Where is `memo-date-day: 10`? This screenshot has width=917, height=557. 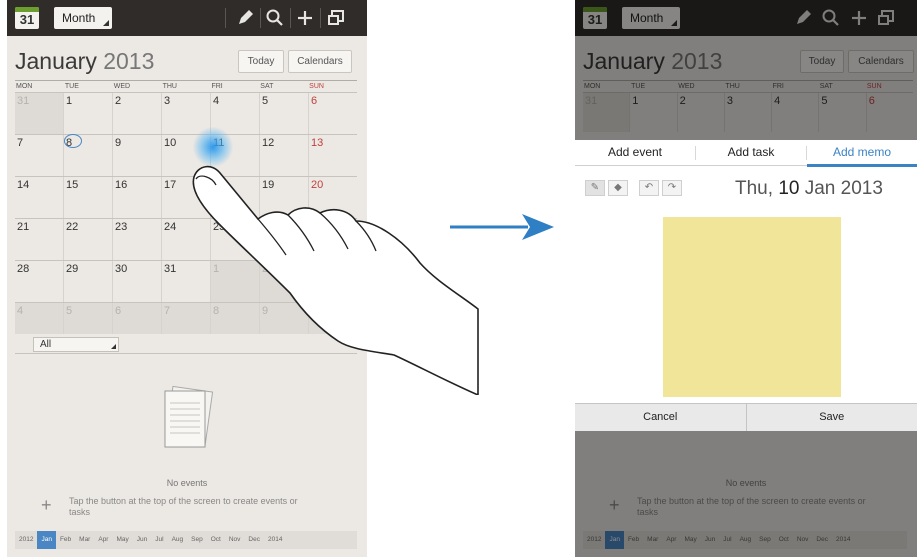 memo-date-day: 10 is located at coordinates (789, 188).